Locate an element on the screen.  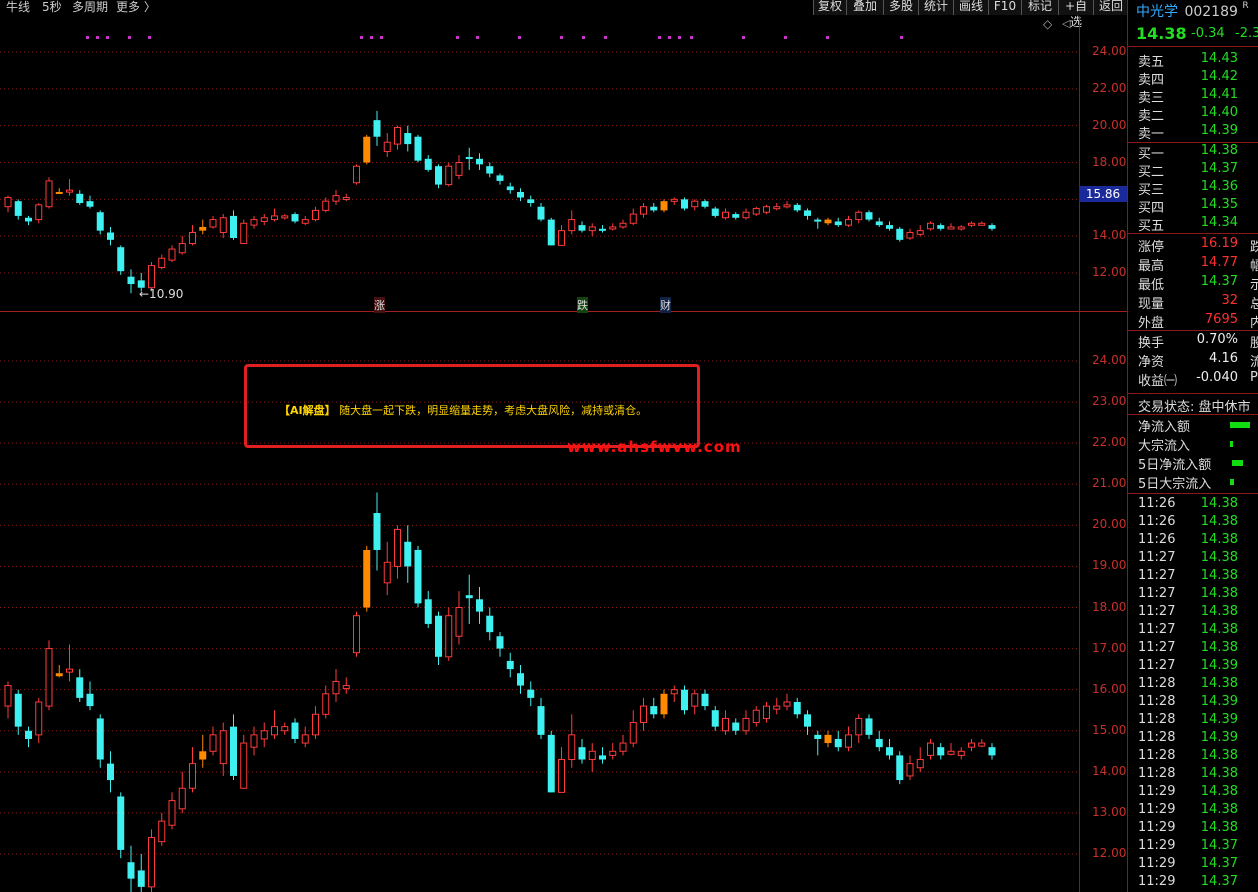
stock-header: 中光学 002189 R is located at coordinates (1192, 11).